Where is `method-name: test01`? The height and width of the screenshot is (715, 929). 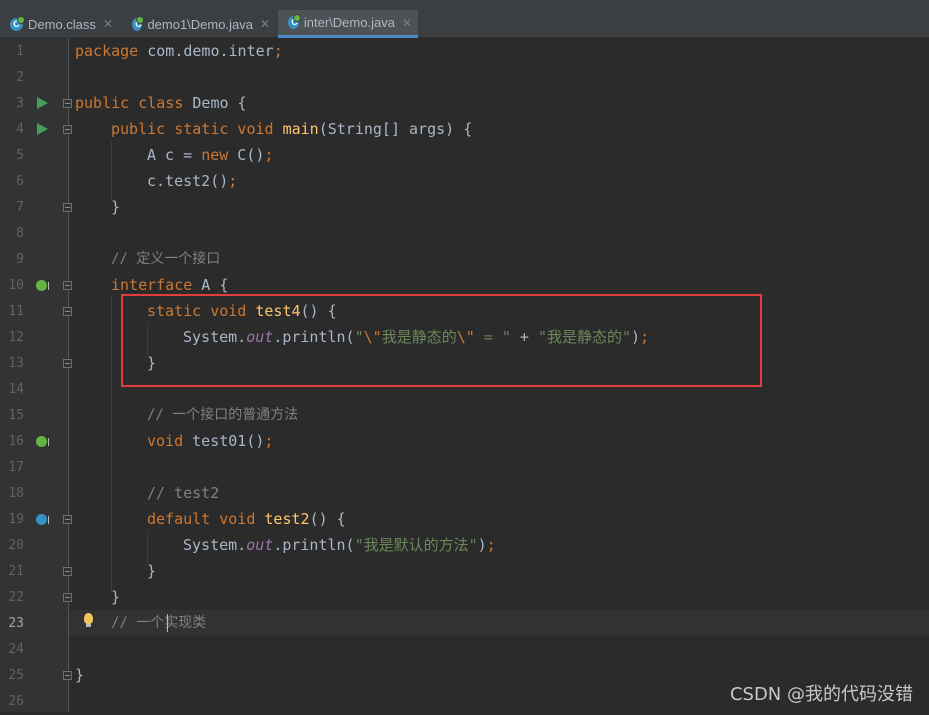
method-name: test01 is located at coordinates (219, 441).